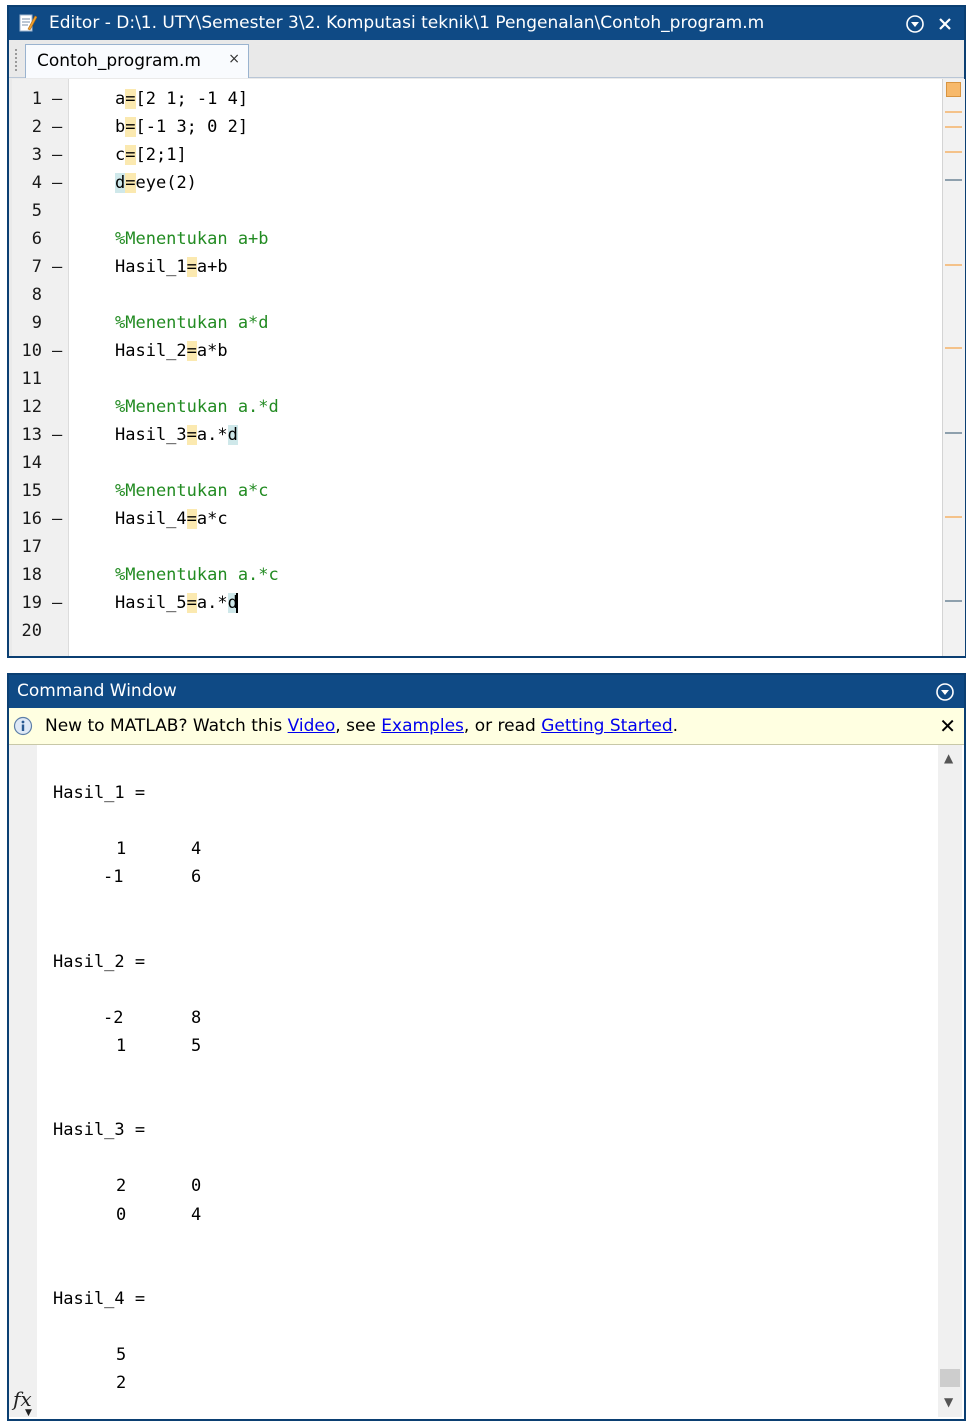 The width and height of the screenshot is (970, 1428). What do you see at coordinates (477, 519) in the screenshot?
I see `code-line: 16 — Hasil_4=a*c` at bounding box center [477, 519].